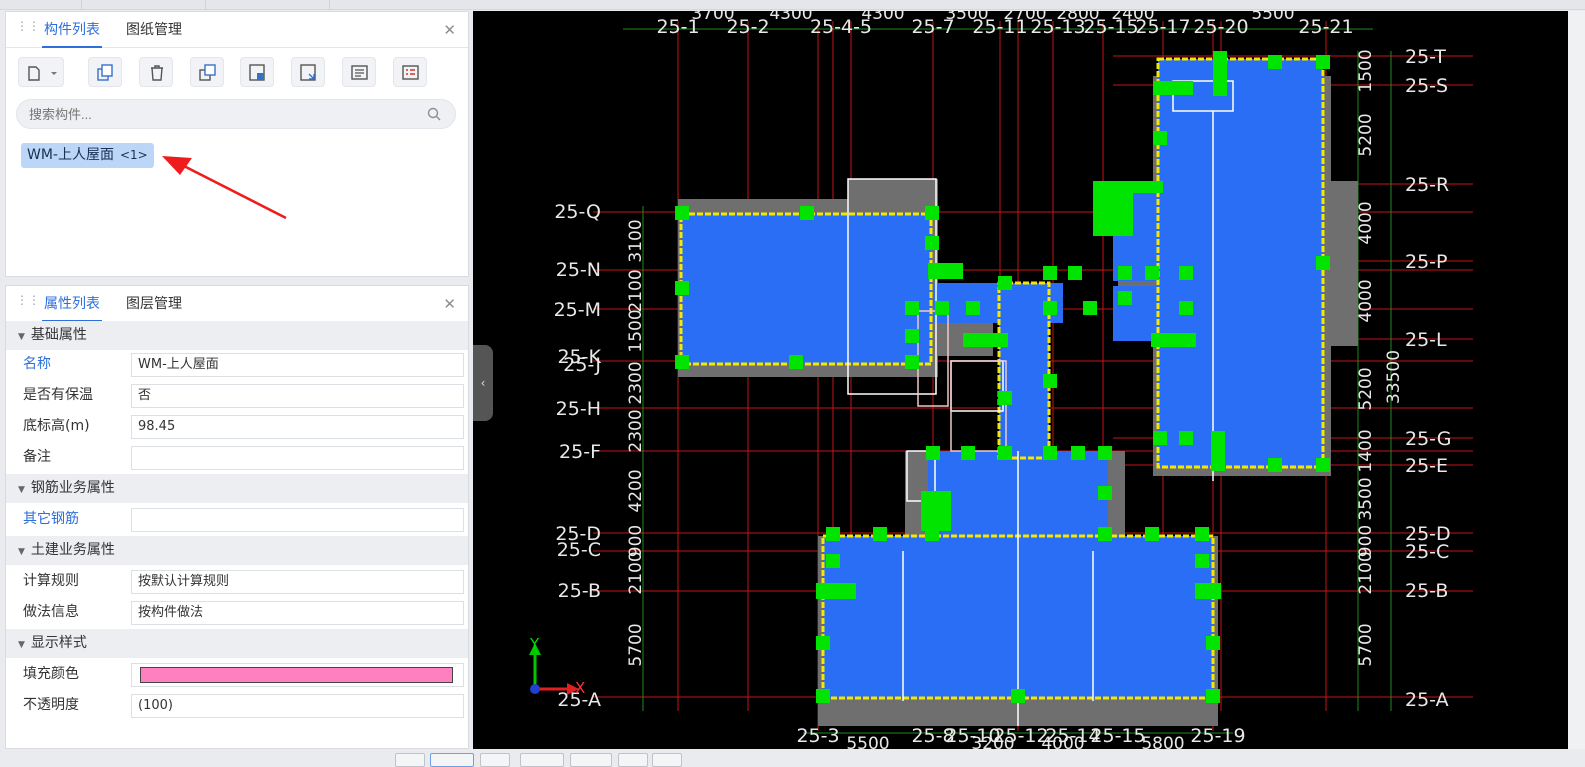  Describe the element at coordinates (636, 240) in the screenshot. I see `svg-text: 3100` at that location.